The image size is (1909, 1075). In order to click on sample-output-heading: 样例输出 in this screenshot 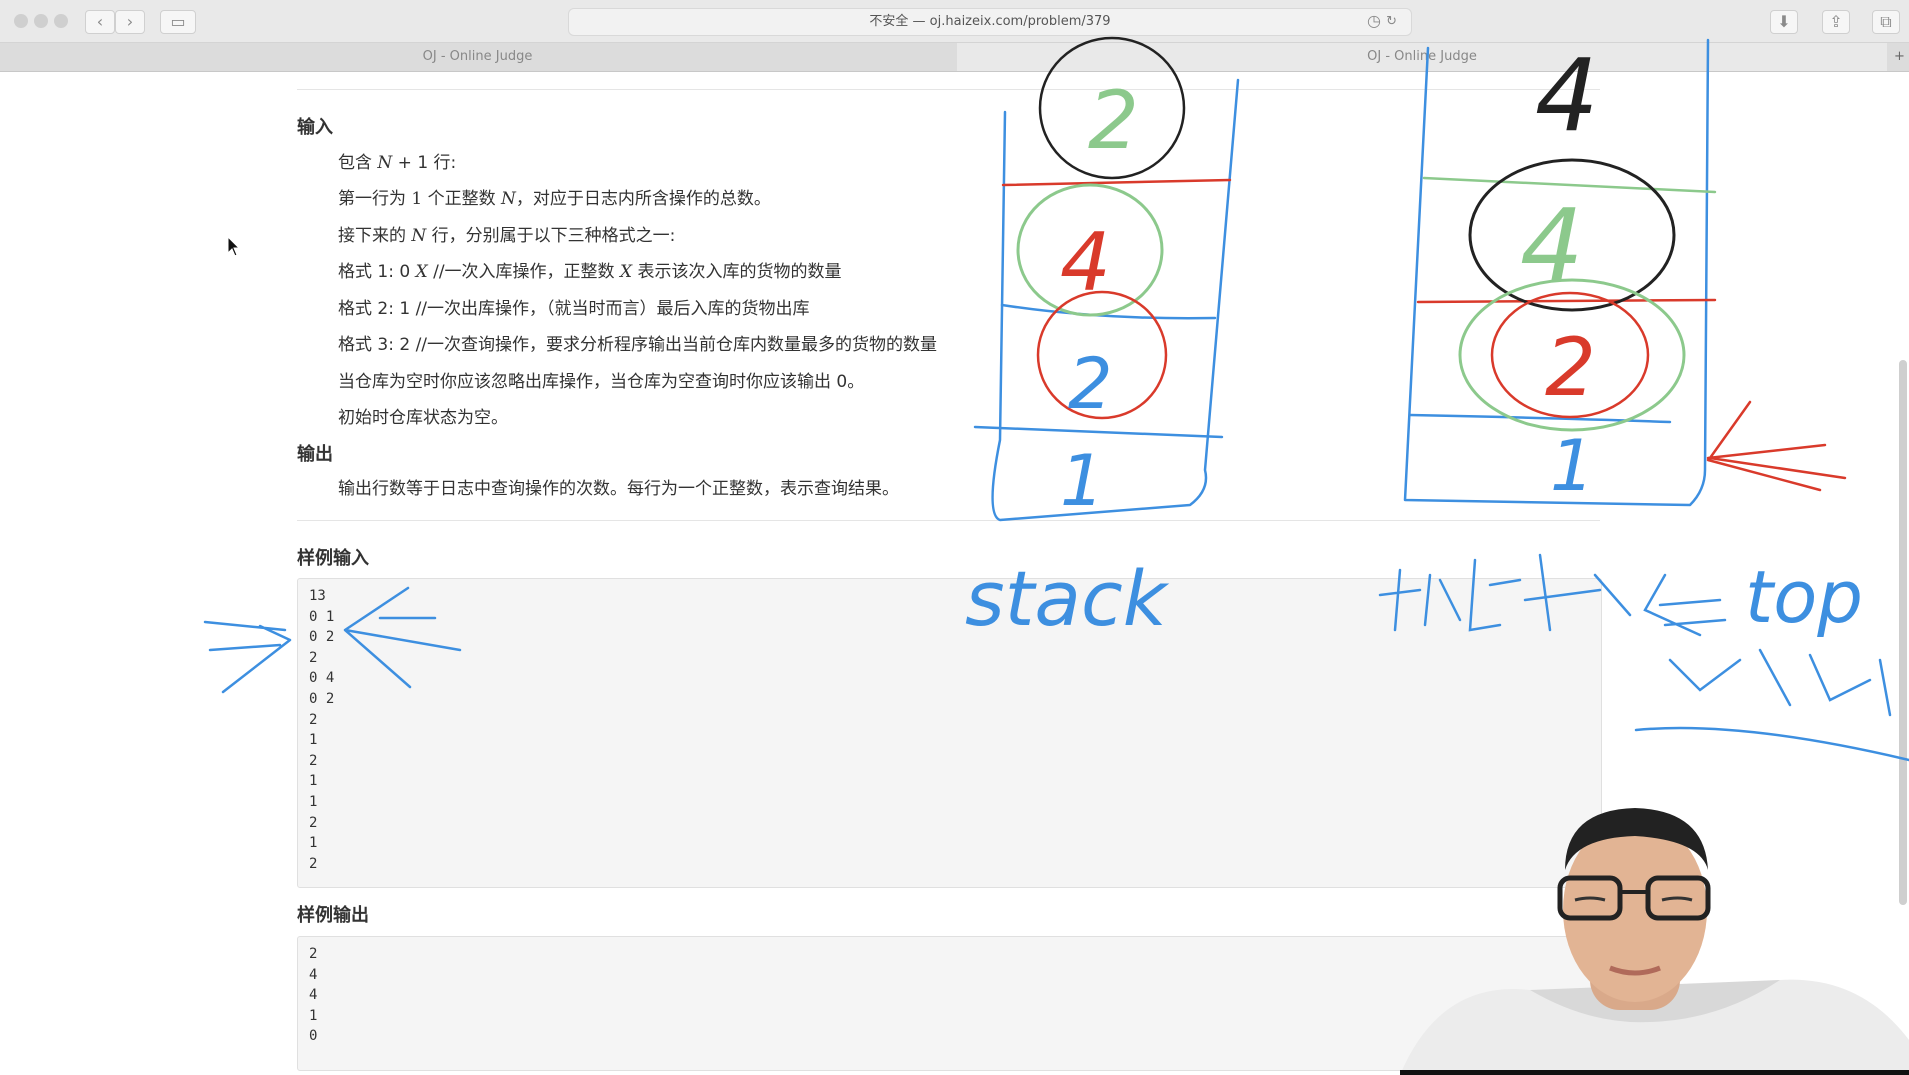, I will do `click(333, 915)`.